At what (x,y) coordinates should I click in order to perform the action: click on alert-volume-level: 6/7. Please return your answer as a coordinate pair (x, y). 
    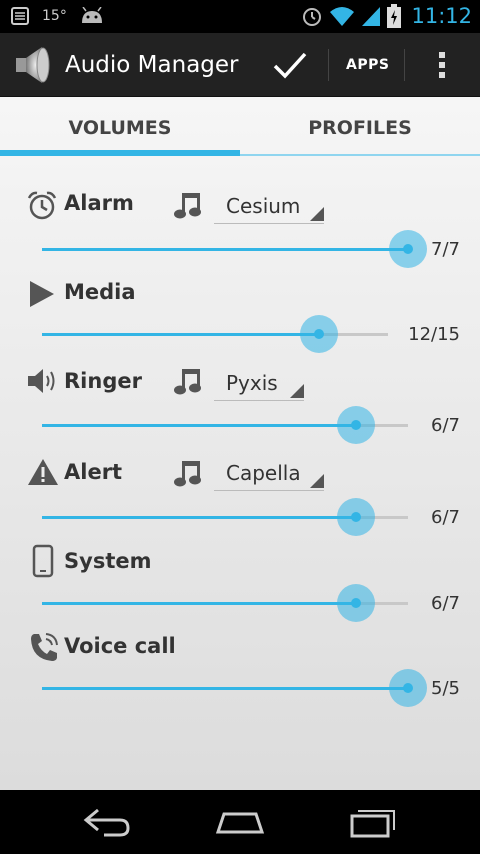
    Looking at the image, I should click on (445, 517).